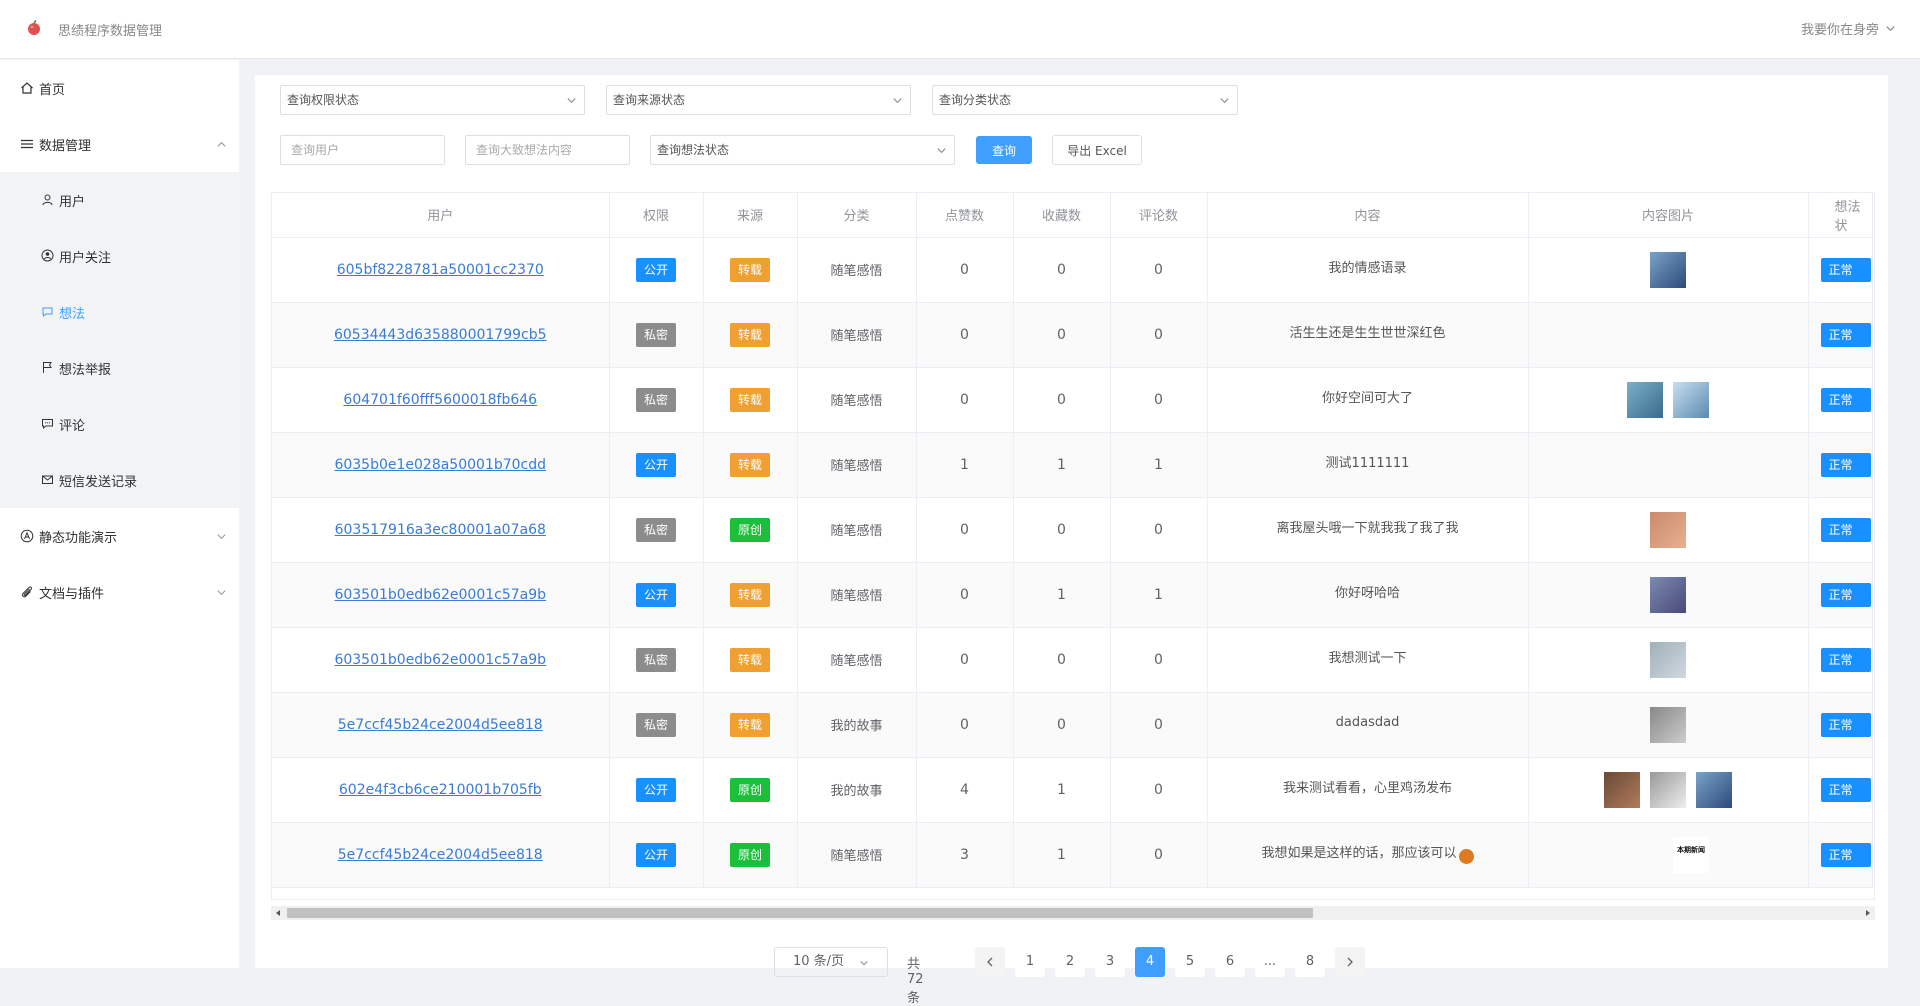 This screenshot has height=1006, width=1920. I want to click on export-excel-button: 导出 Excel, so click(1097, 150).